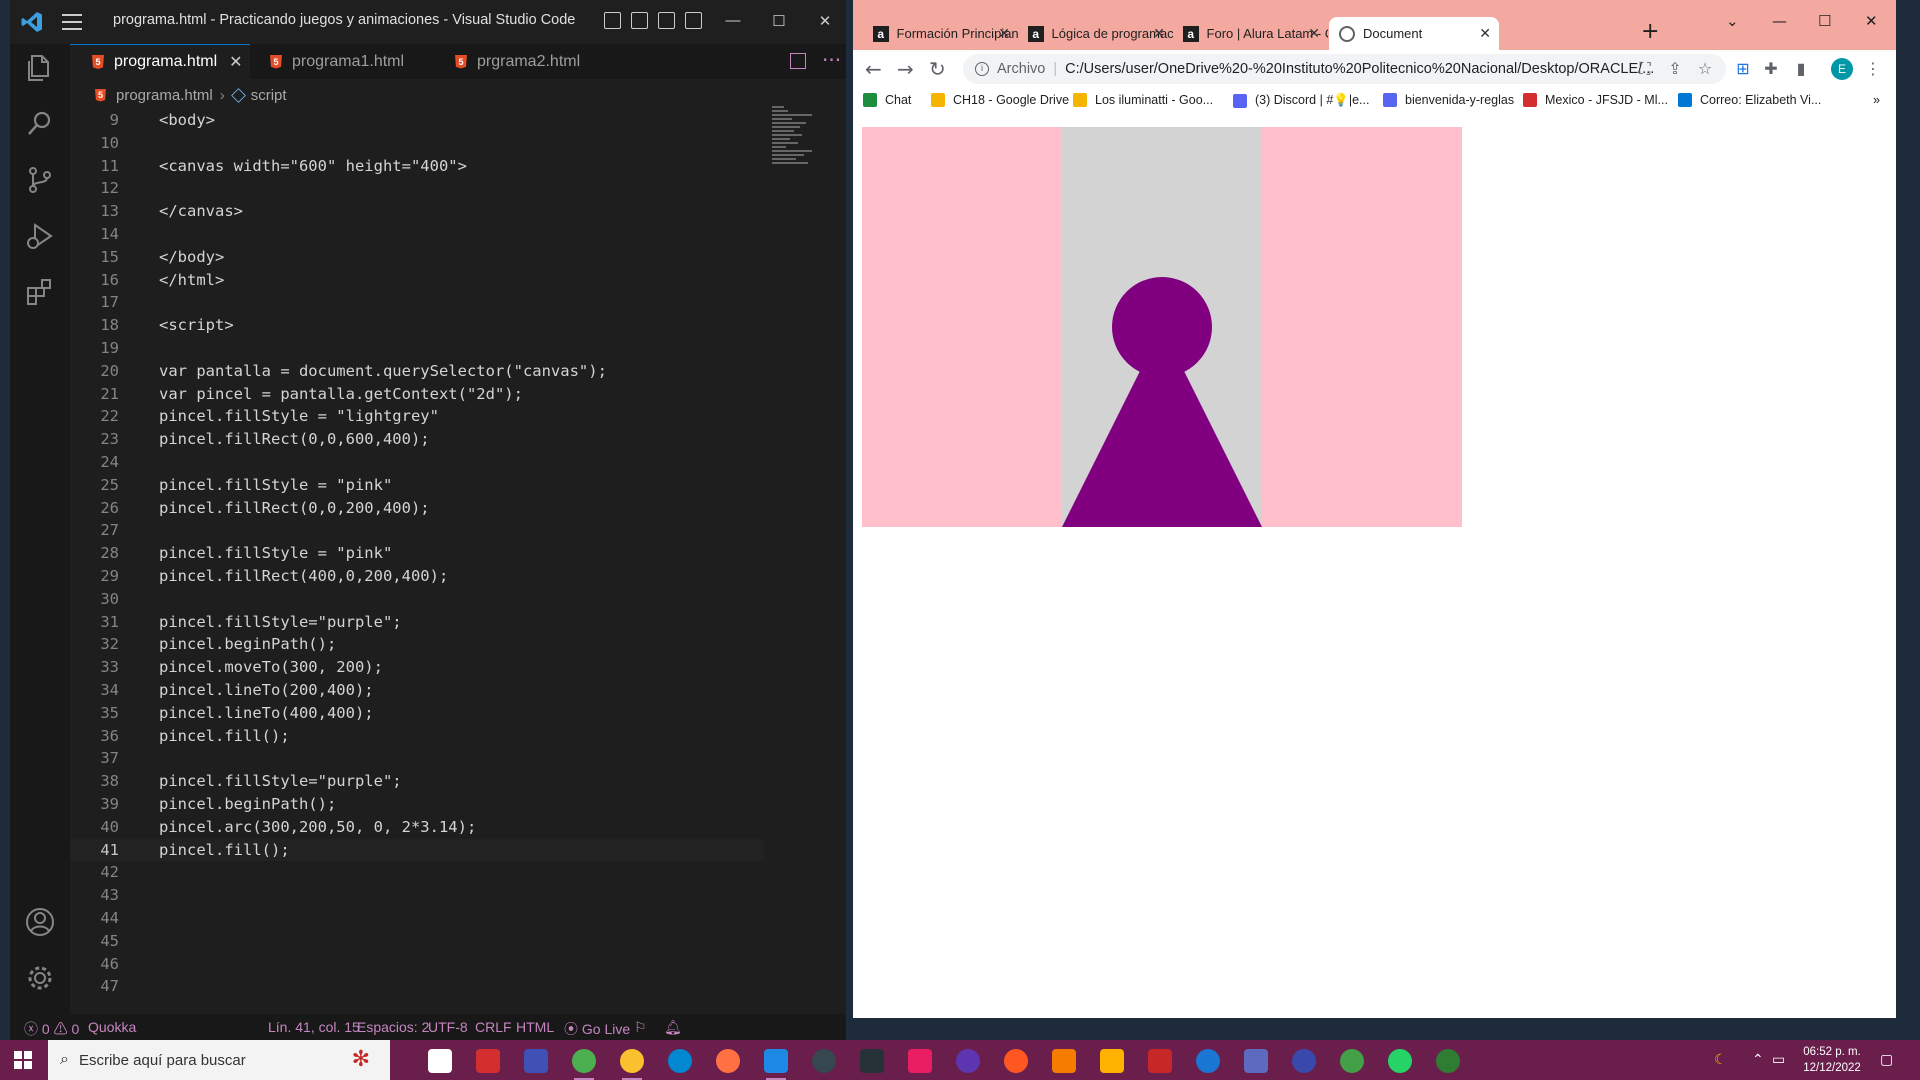  Describe the element at coordinates (1000, 100) in the screenshot. I see `bookmark-item: CH18 - Google Drive` at that location.